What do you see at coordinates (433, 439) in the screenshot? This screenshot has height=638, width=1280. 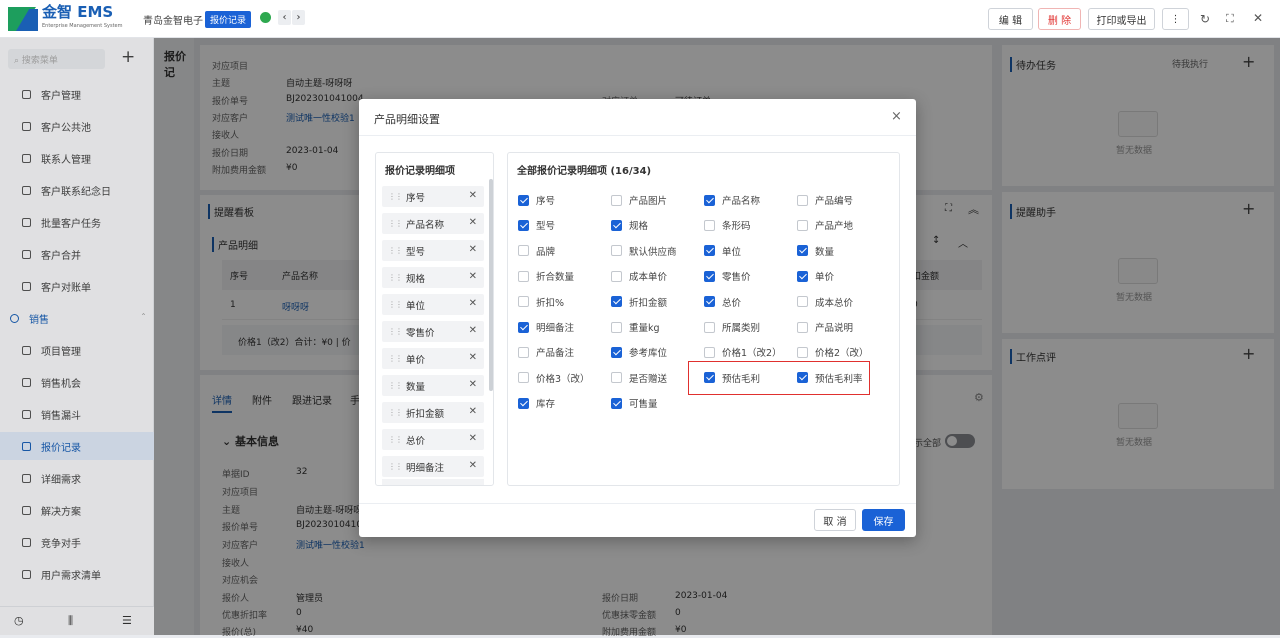 I see `selected-chip: ⋮⋮ 总价 ✕` at bounding box center [433, 439].